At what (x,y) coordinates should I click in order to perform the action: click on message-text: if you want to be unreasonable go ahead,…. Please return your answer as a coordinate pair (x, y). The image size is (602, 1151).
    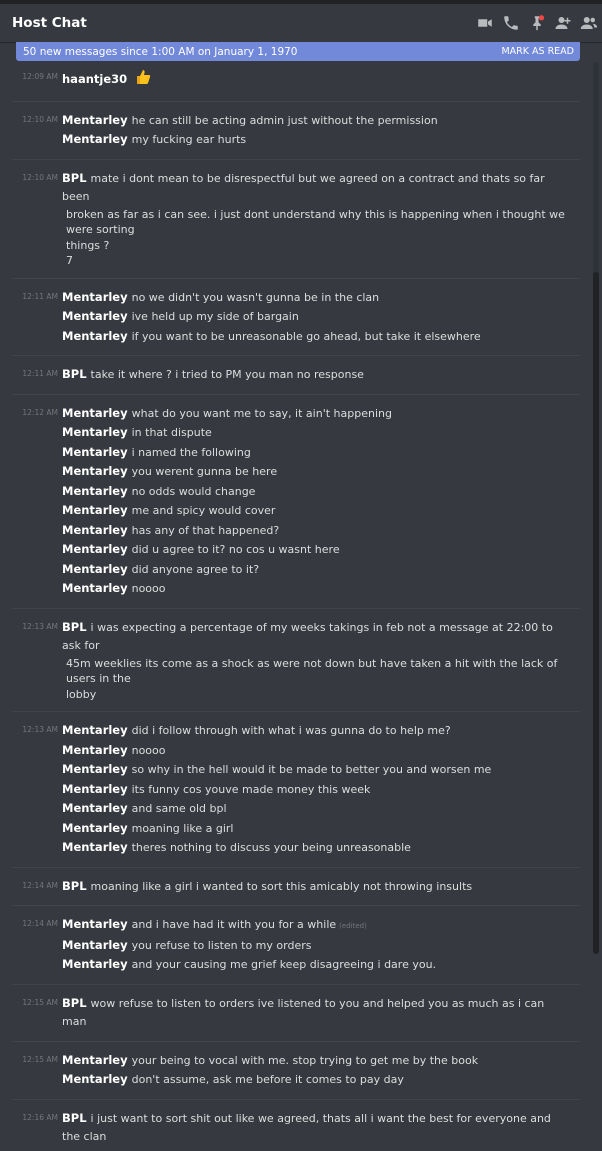
    Looking at the image, I should click on (306, 336).